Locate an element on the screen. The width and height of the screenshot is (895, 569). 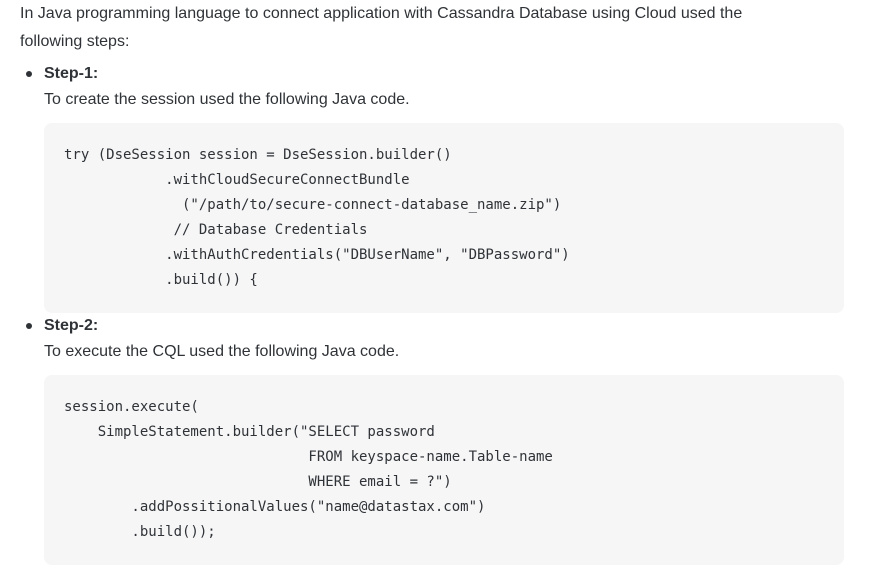
step-2-heading: Step-2: is located at coordinates (437, 326).